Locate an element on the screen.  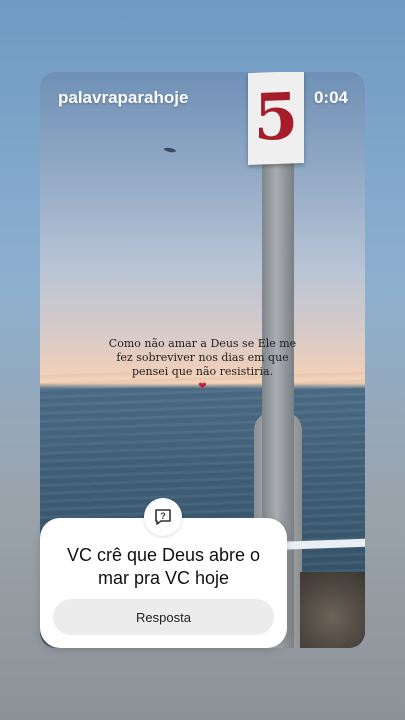
question-line: VC crê que Deus abre o is located at coordinates (163, 555).